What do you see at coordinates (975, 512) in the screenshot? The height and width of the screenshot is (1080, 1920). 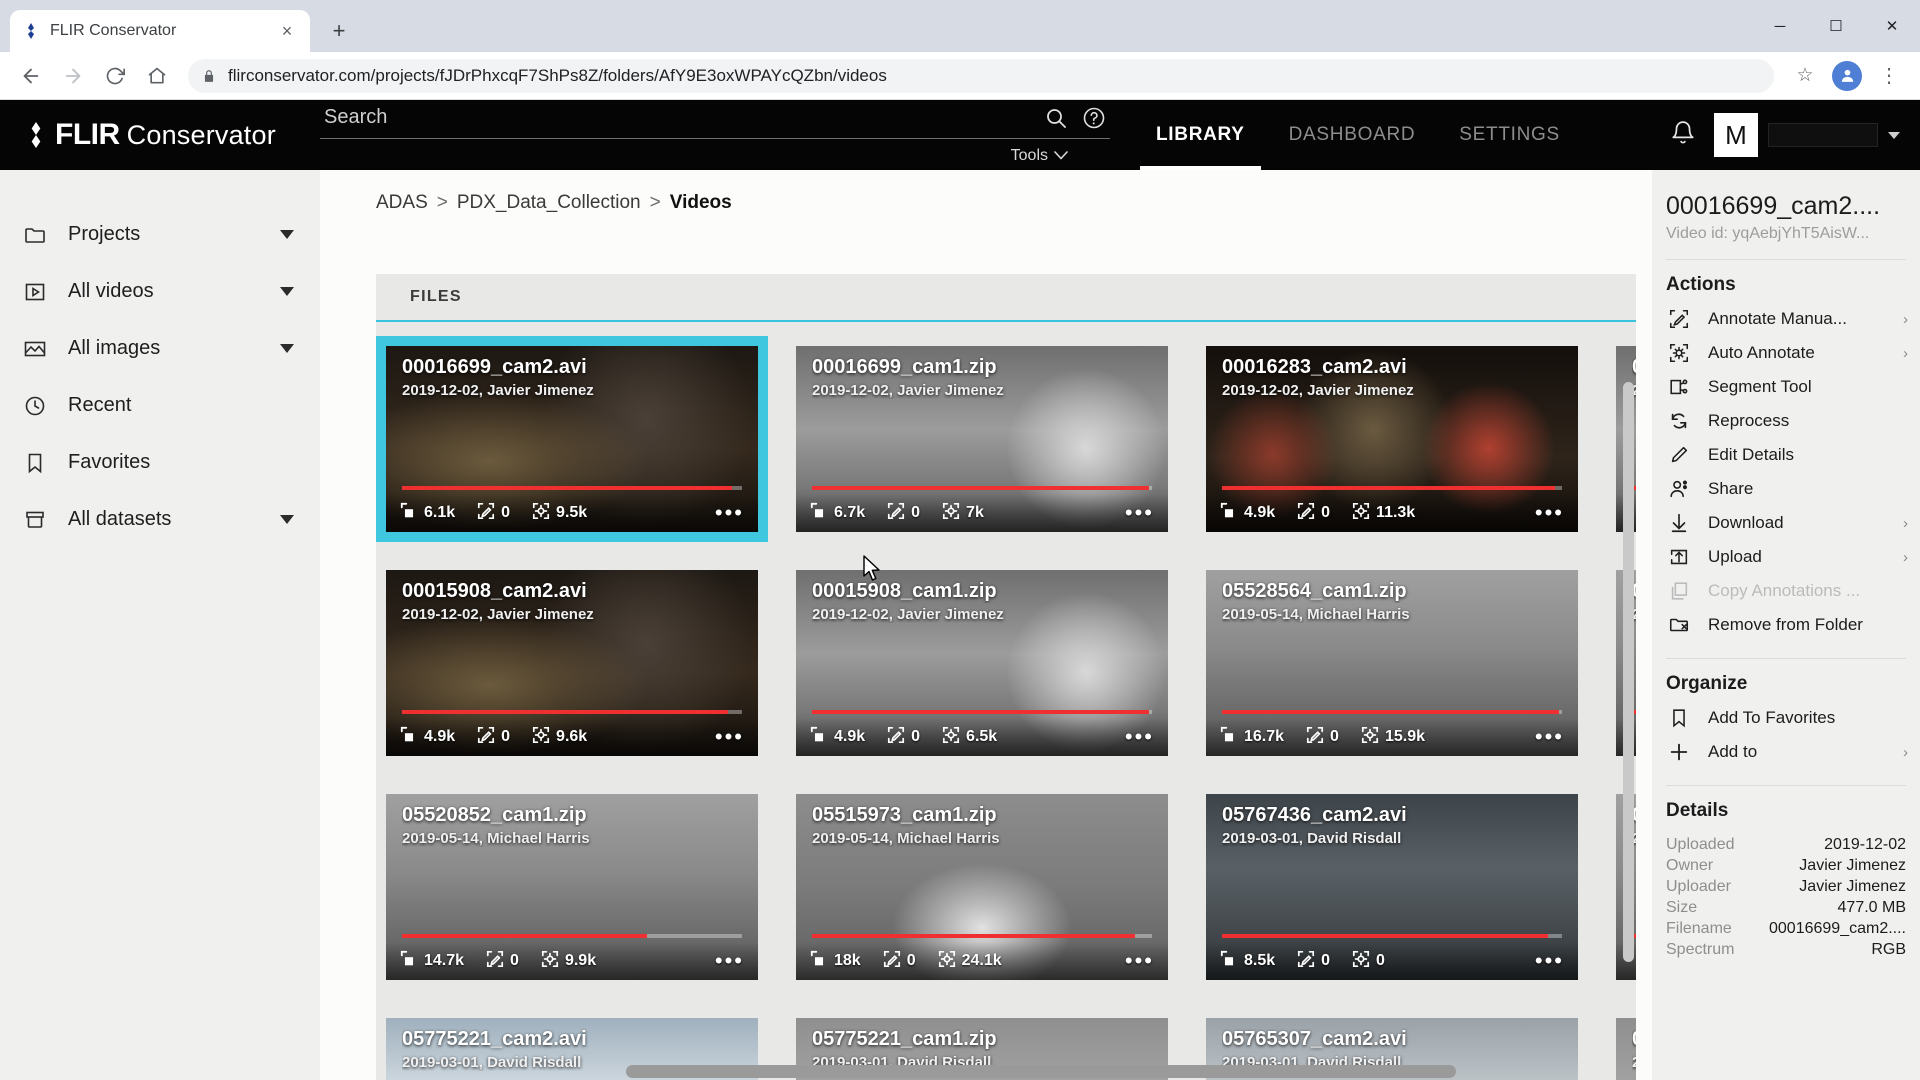 I see `stat-detections-value: 7k` at bounding box center [975, 512].